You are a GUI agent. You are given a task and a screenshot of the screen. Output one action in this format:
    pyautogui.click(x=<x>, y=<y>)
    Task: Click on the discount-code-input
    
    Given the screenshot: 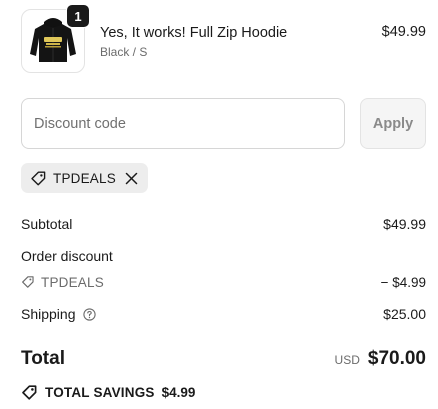 What is the action you would take?
    pyautogui.click(x=183, y=123)
    